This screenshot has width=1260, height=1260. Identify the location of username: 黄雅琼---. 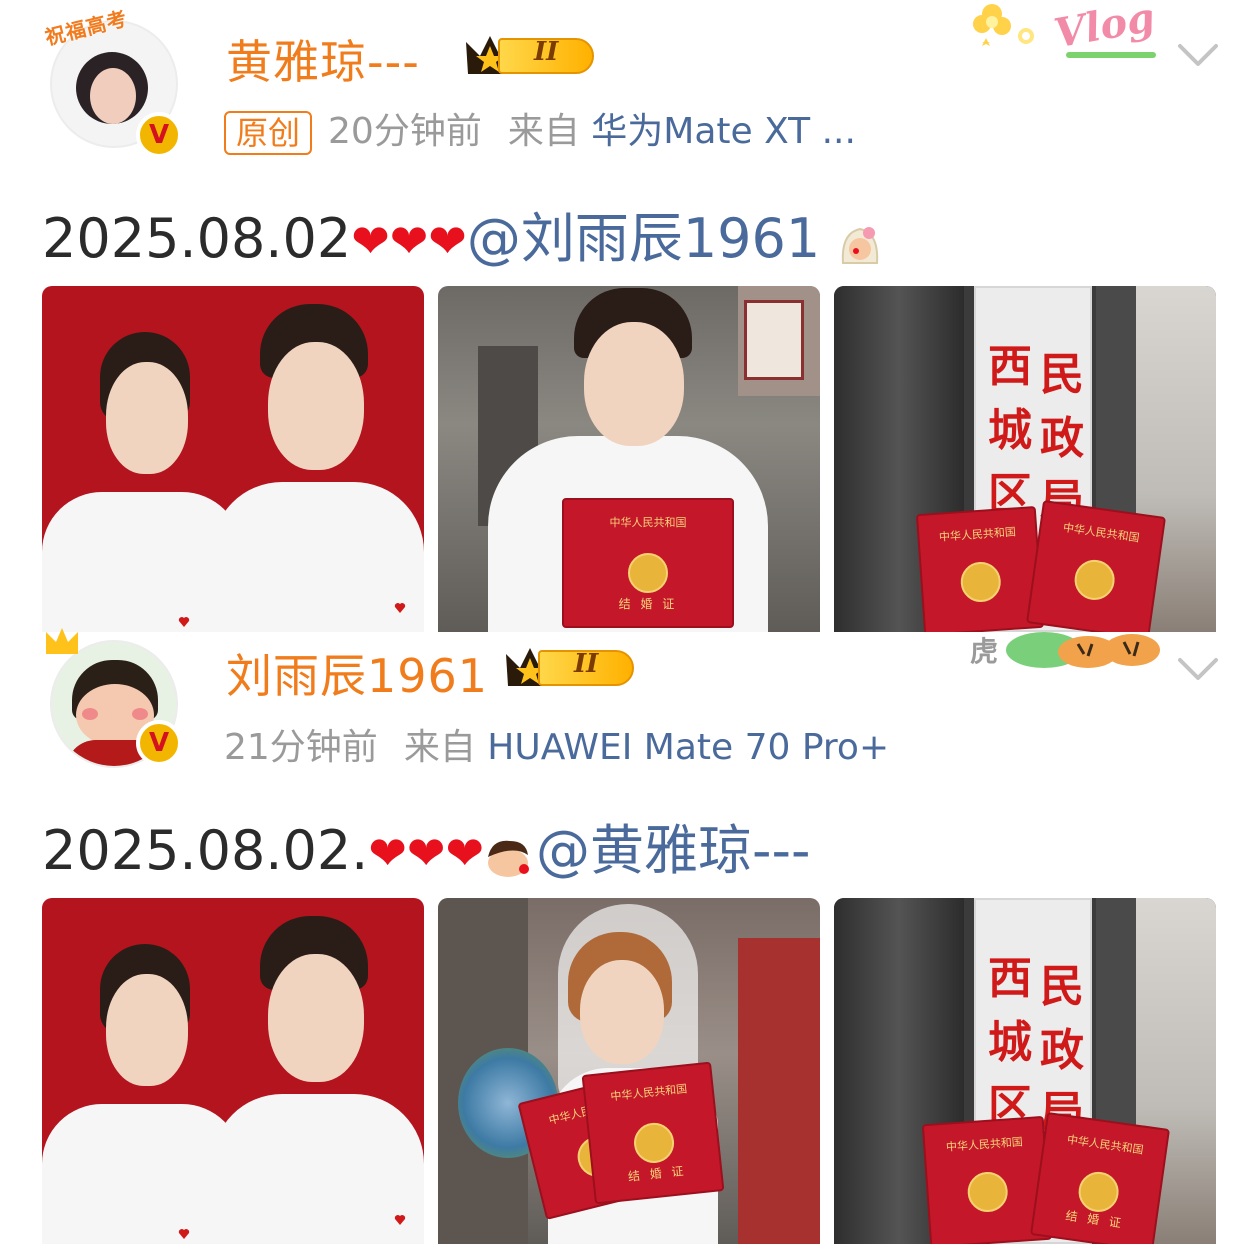
(323, 59).